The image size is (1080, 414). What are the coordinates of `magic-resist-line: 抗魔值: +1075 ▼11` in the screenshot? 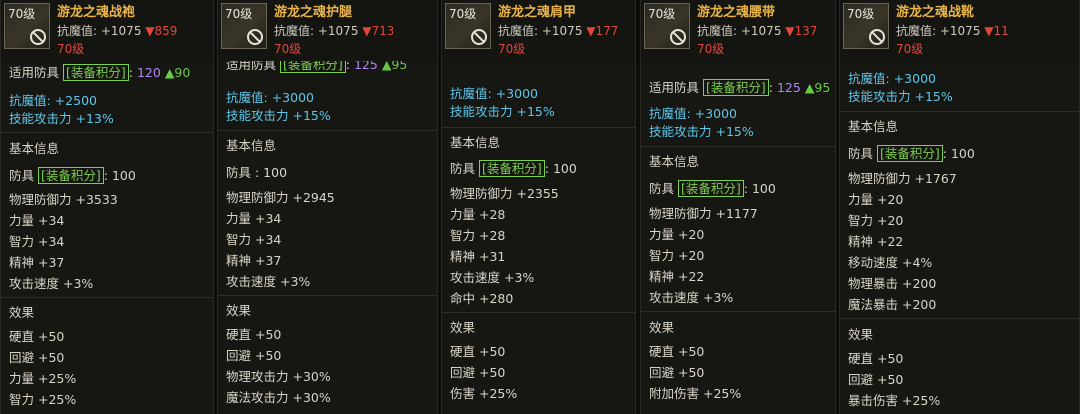 It's located at (952, 31).